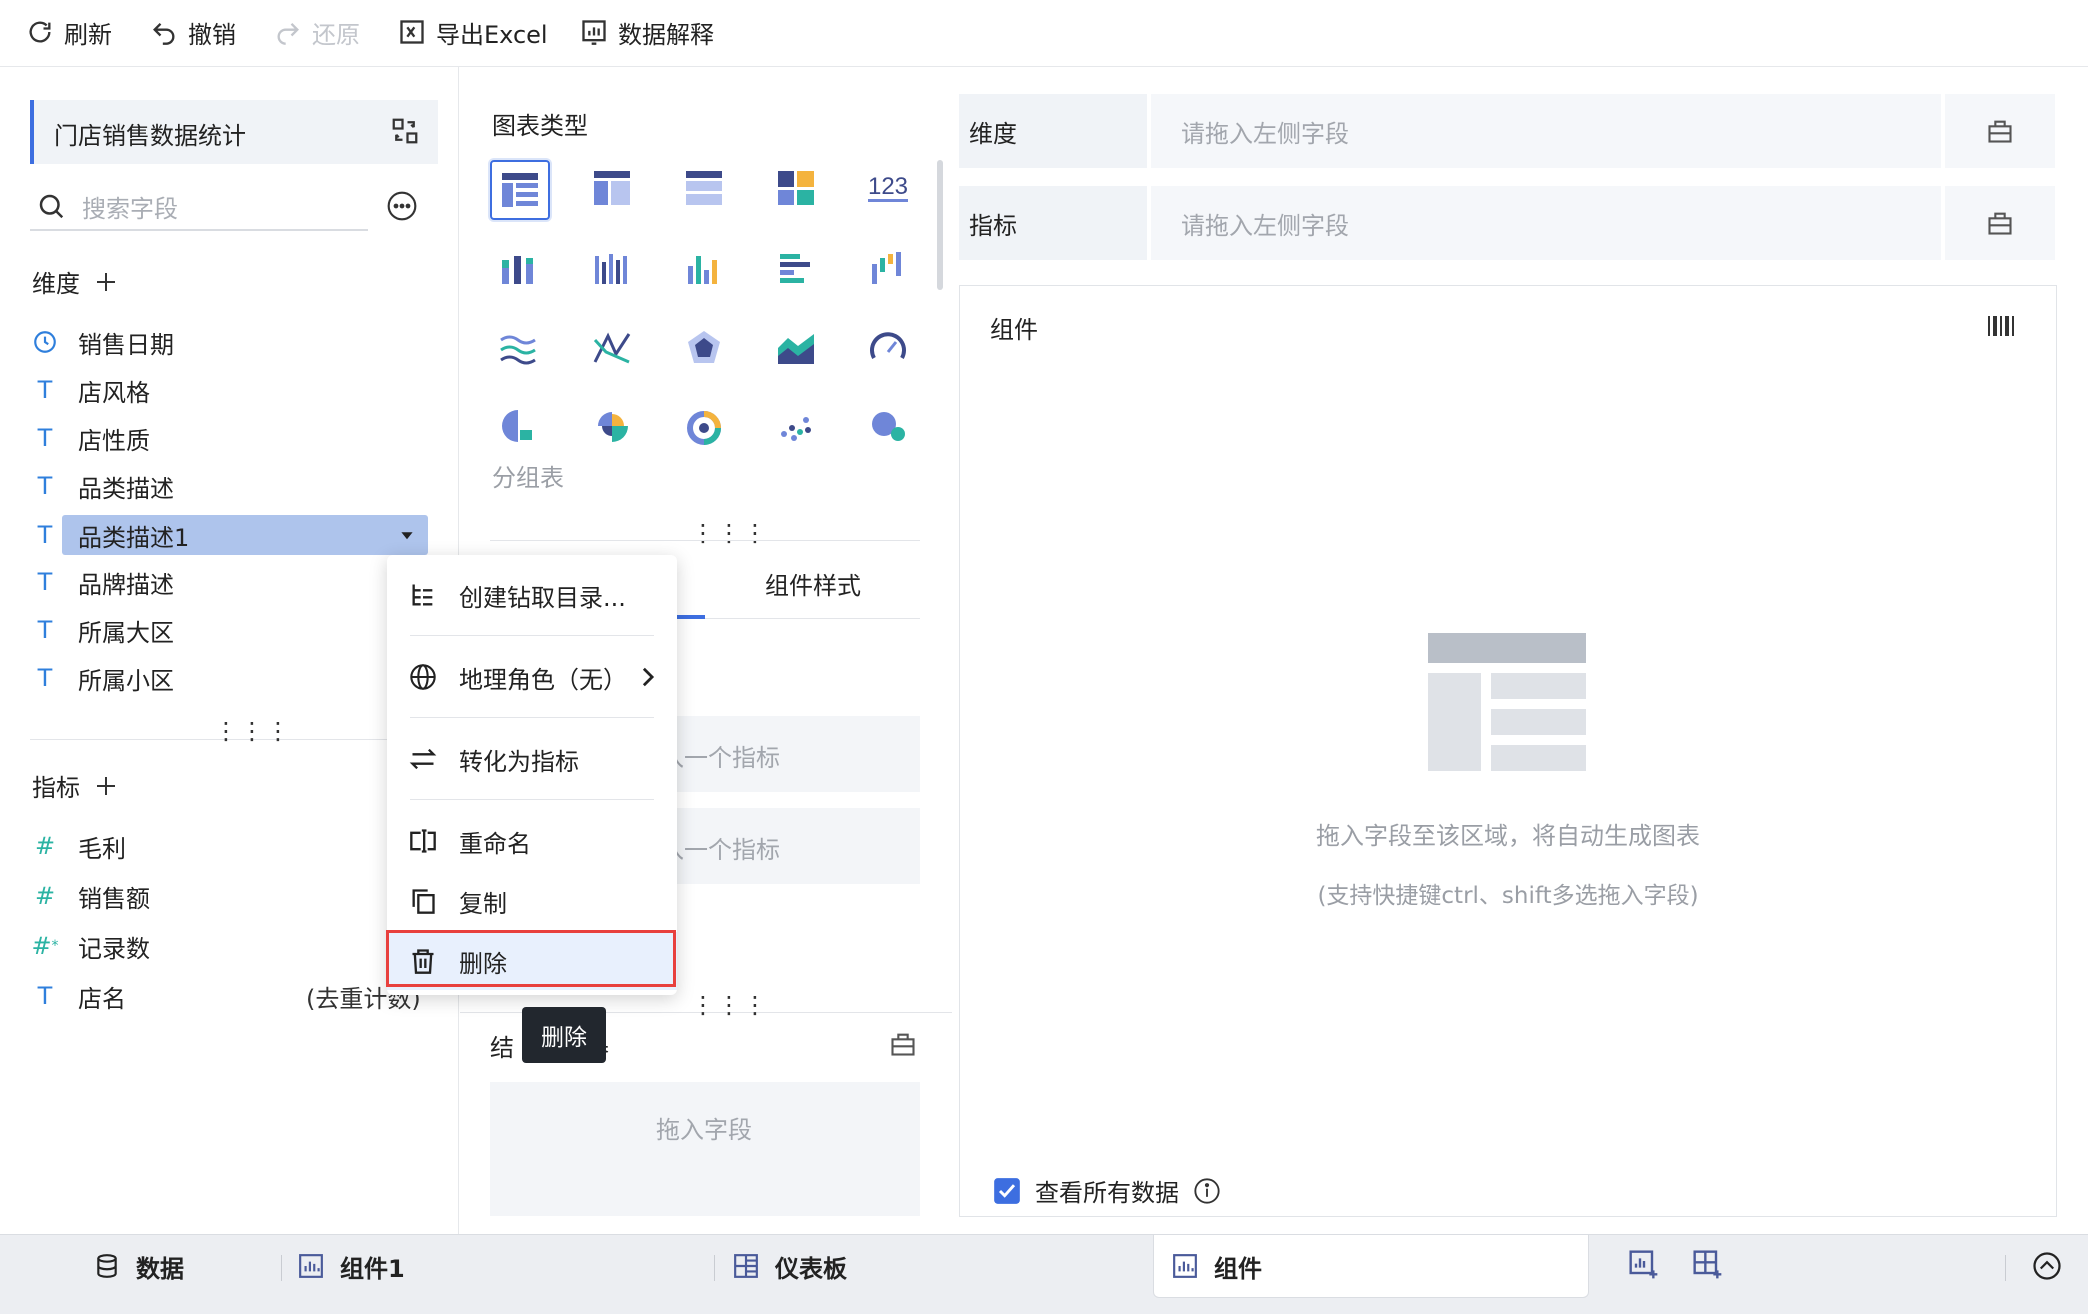 Image resolution: width=2088 pixels, height=1314 pixels. What do you see at coordinates (78, 846) in the screenshot?
I see `metric-item: # 毛利` at bounding box center [78, 846].